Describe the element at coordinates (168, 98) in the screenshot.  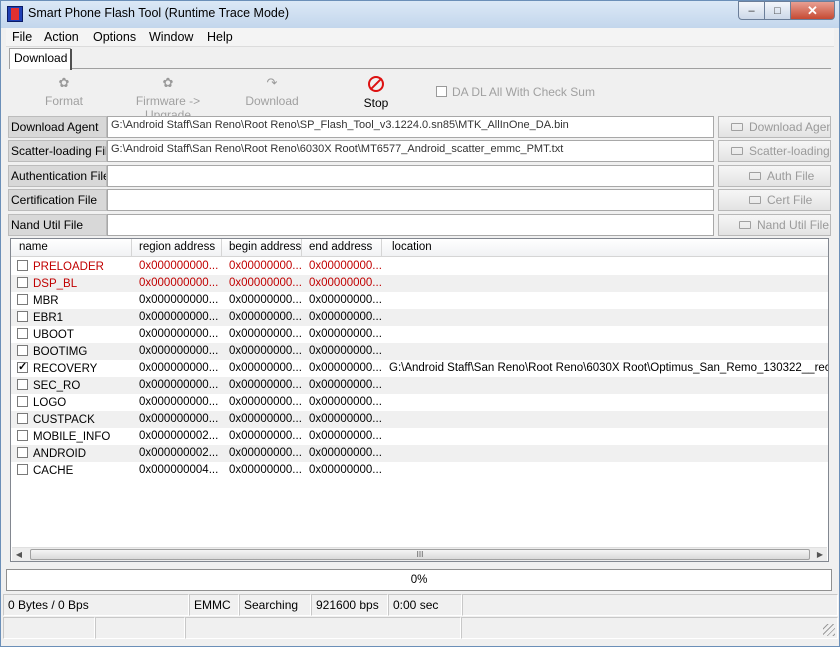
I see `firmware-upgrade-button: ✿ Firmware -> Upgrade` at that location.